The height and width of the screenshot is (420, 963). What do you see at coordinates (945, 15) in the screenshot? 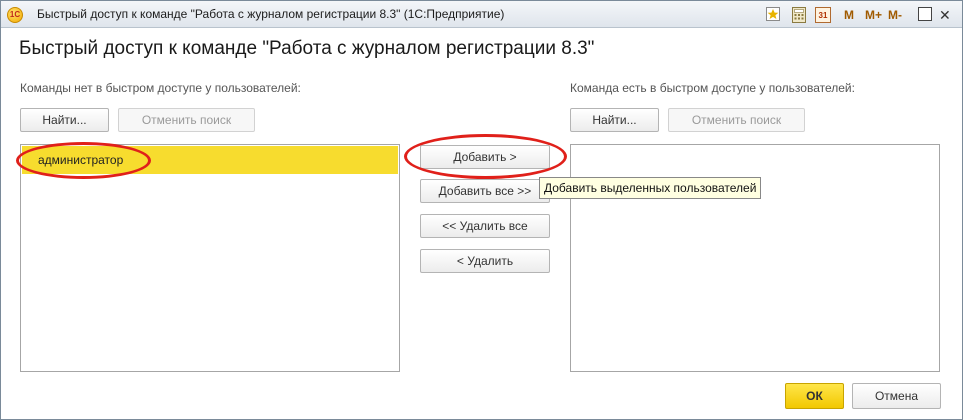
I see `close-icon: ✕` at bounding box center [945, 15].